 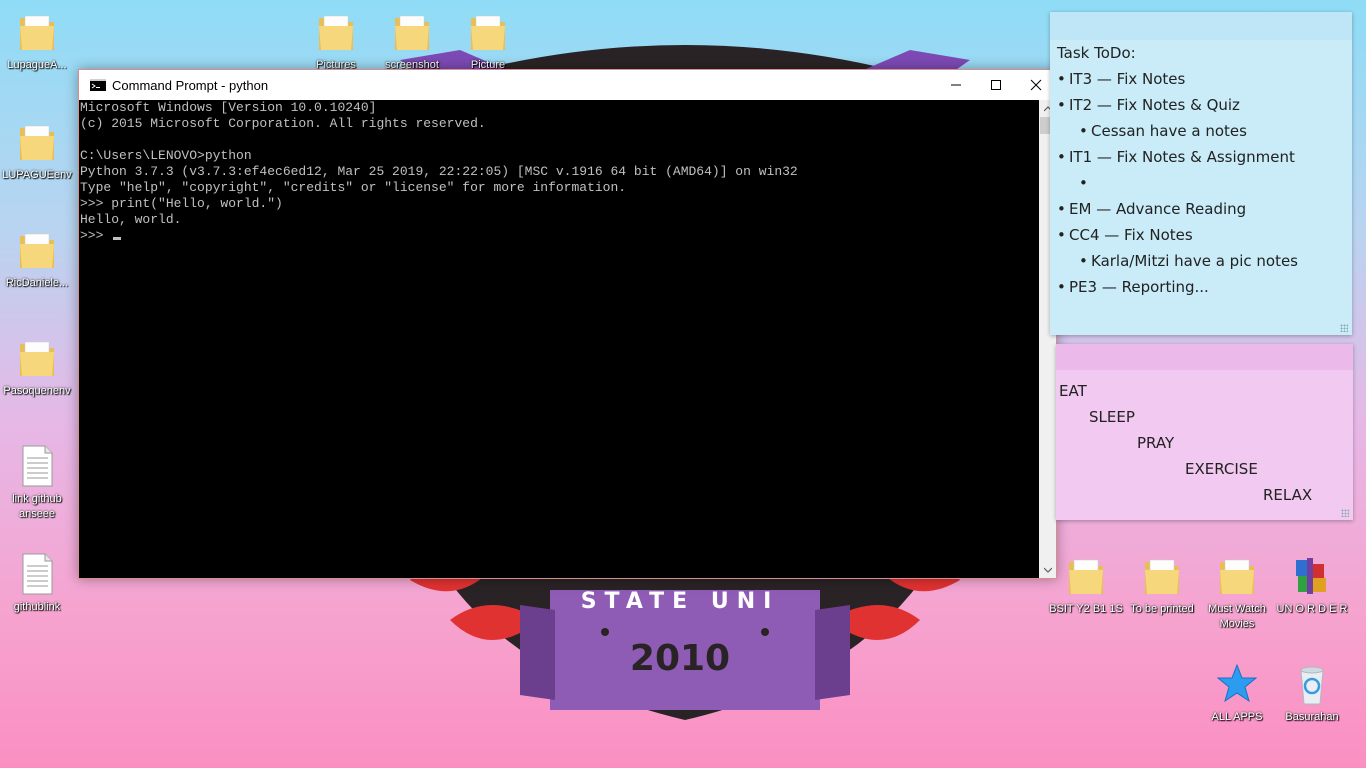 What do you see at coordinates (1204, 357) in the screenshot?
I see `sticky-note-routine-header` at bounding box center [1204, 357].